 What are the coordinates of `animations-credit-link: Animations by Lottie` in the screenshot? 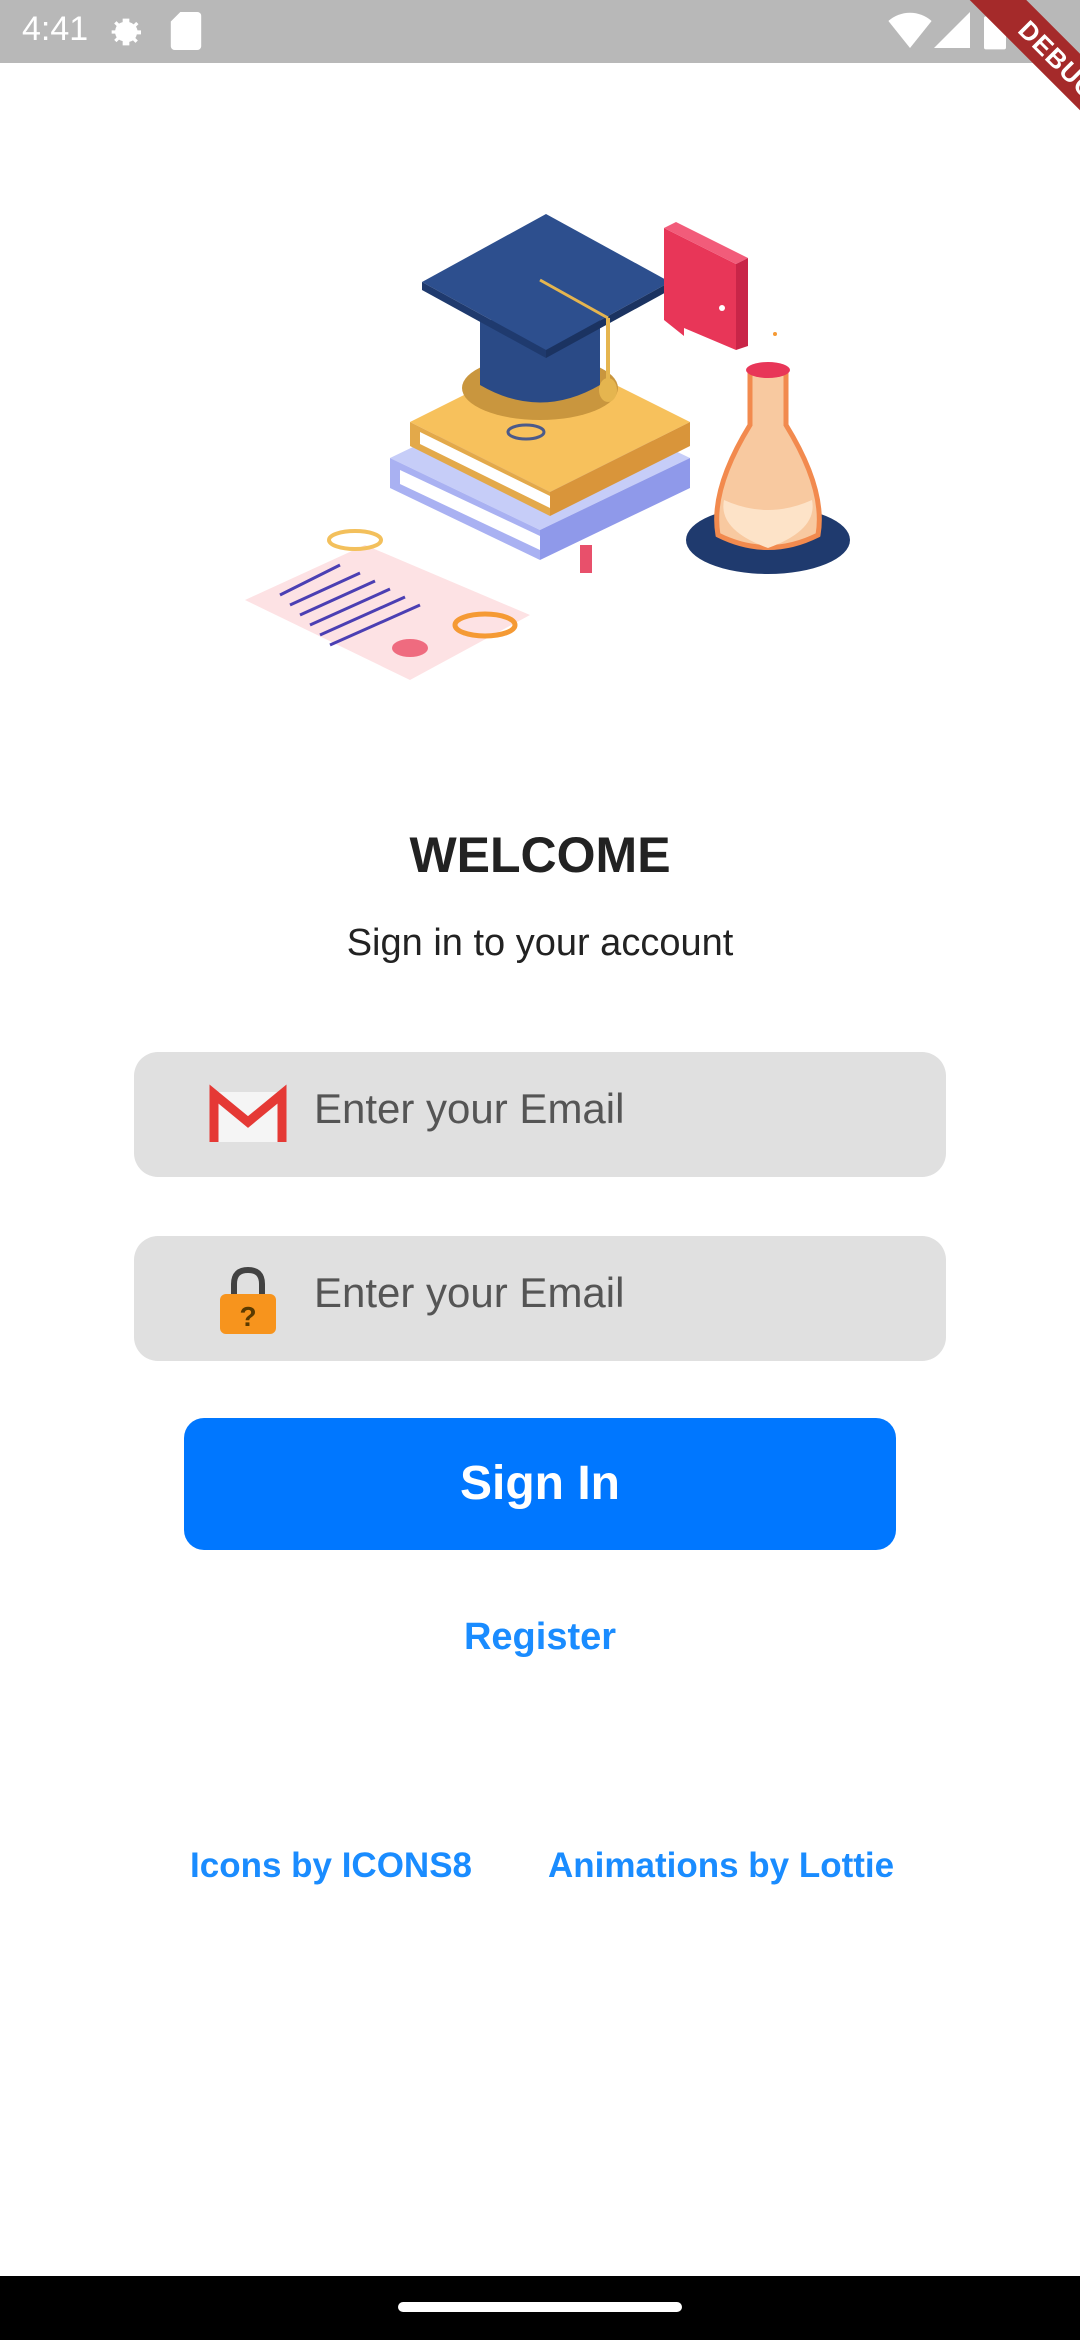 It's located at (721, 1866).